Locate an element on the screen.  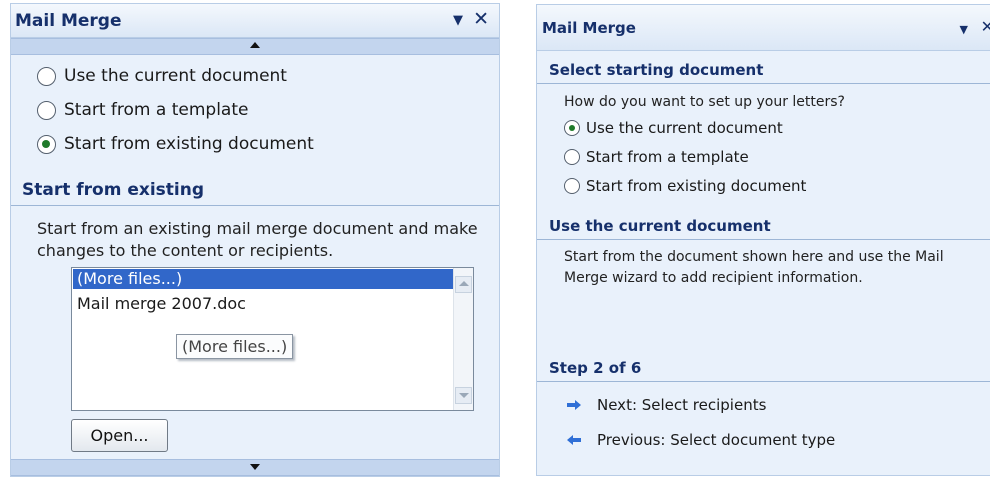
listbox-scroll-up-button is located at coordinates (463, 284).